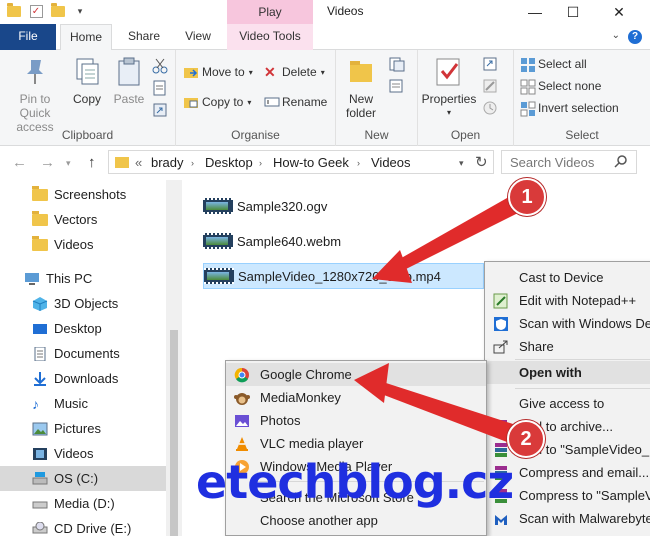 The width and height of the screenshot is (650, 536). Describe the element at coordinates (371, 383) in the screenshot. I see `arrow-2-head` at that location.